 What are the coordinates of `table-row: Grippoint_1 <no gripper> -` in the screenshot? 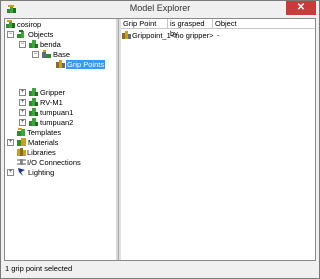 It's located at (218, 35).